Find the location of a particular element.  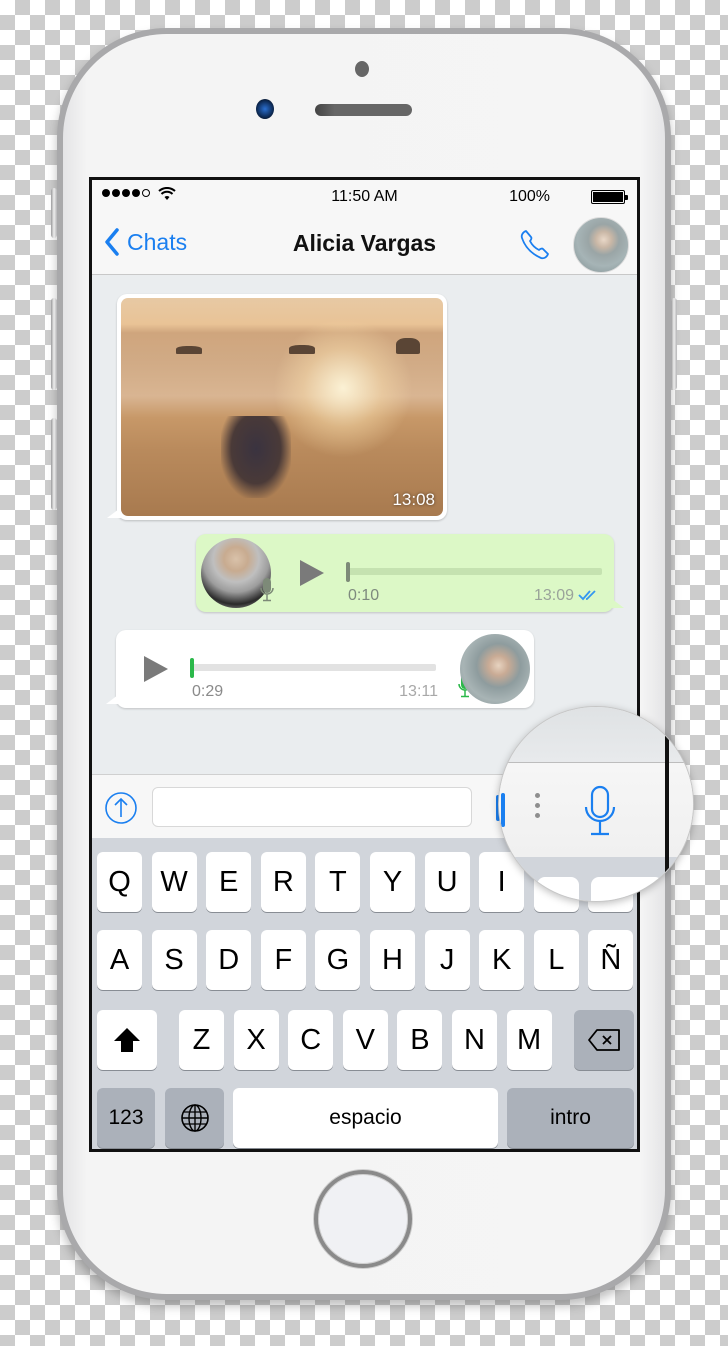

home-button is located at coordinates (363, 1219).